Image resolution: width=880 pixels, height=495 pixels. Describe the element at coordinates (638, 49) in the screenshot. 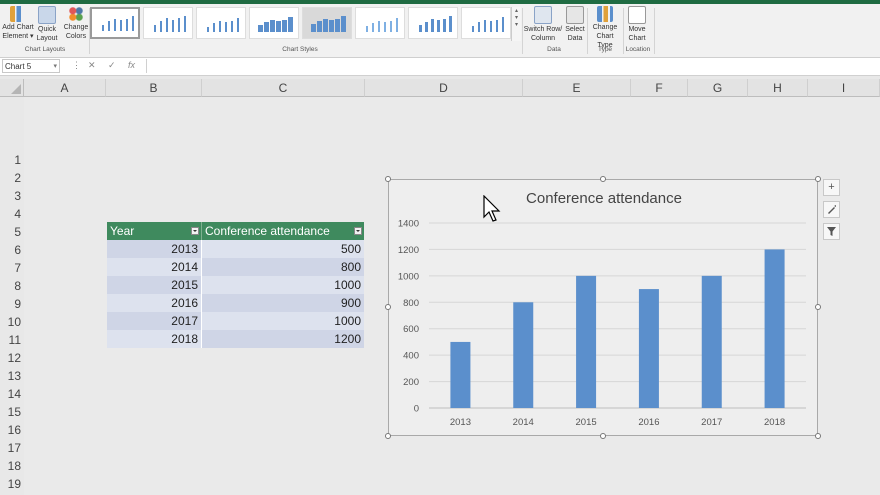

I see `location-group-label: Location` at that location.